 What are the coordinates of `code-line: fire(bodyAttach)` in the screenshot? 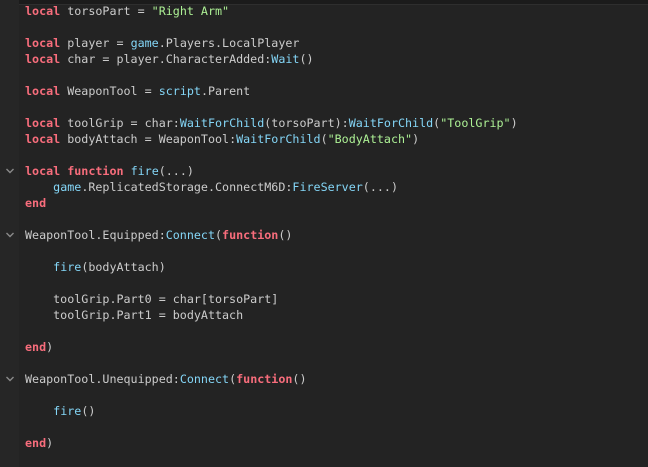 It's located at (95, 267).